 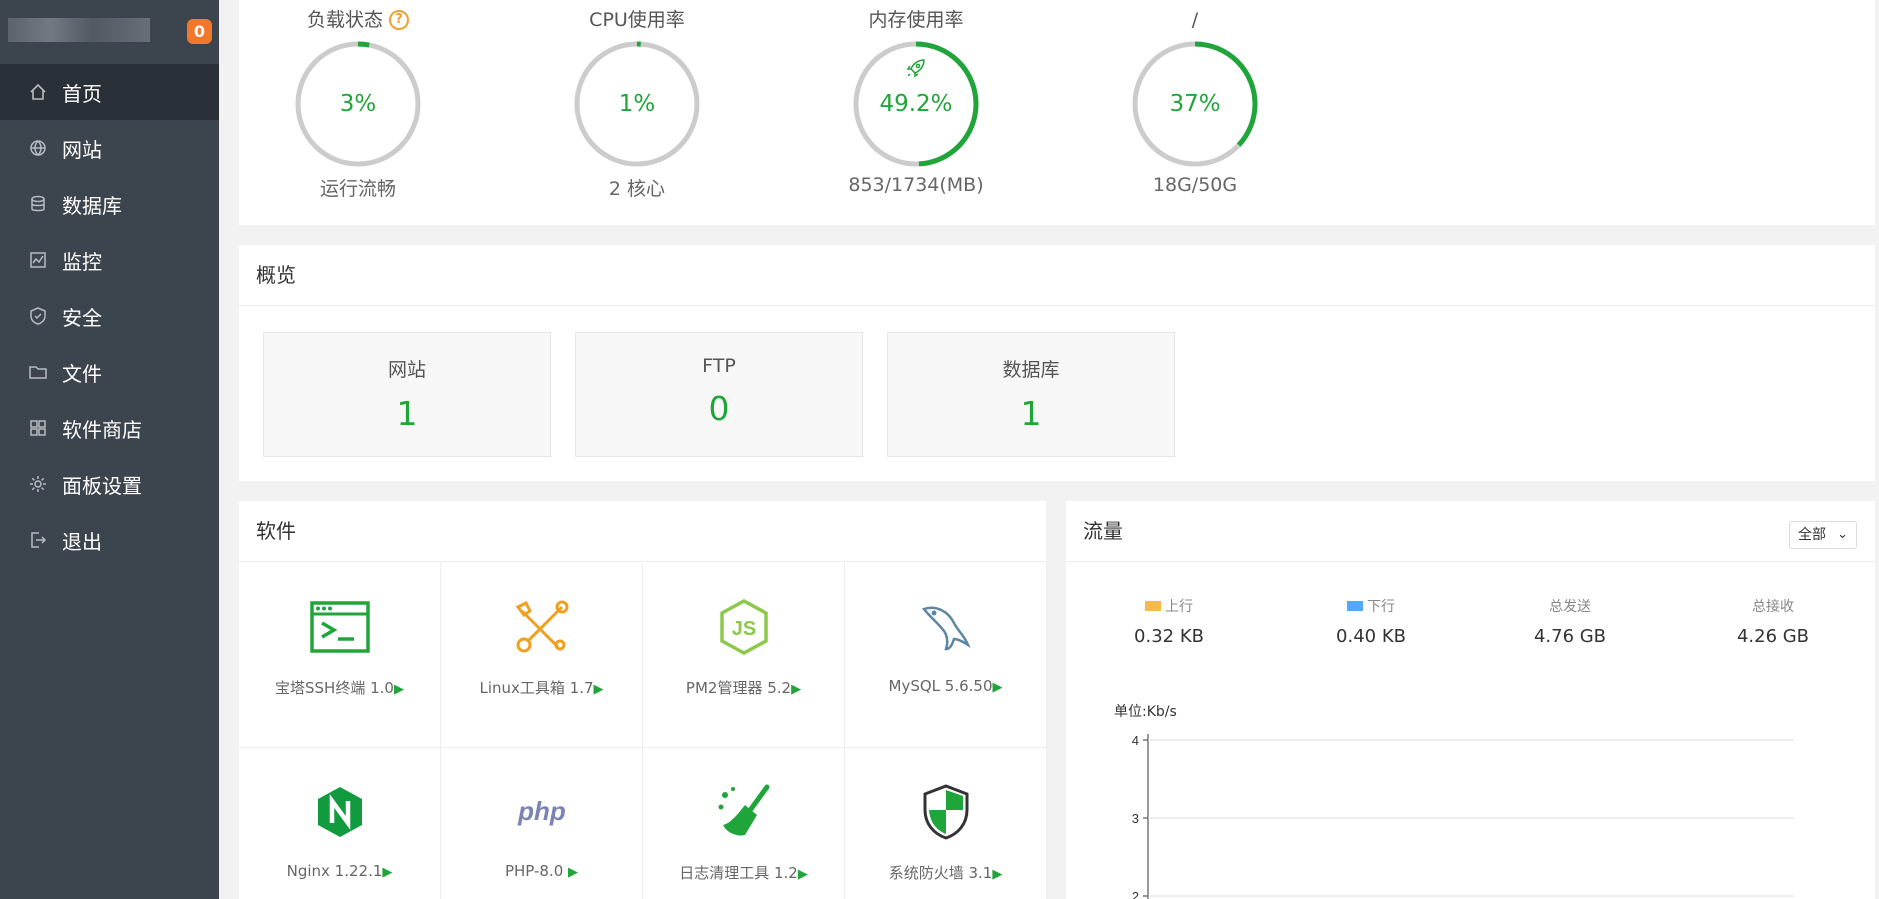 What do you see at coordinates (38, 148) in the screenshot?
I see `globe-icon` at bounding box center [38, 148].